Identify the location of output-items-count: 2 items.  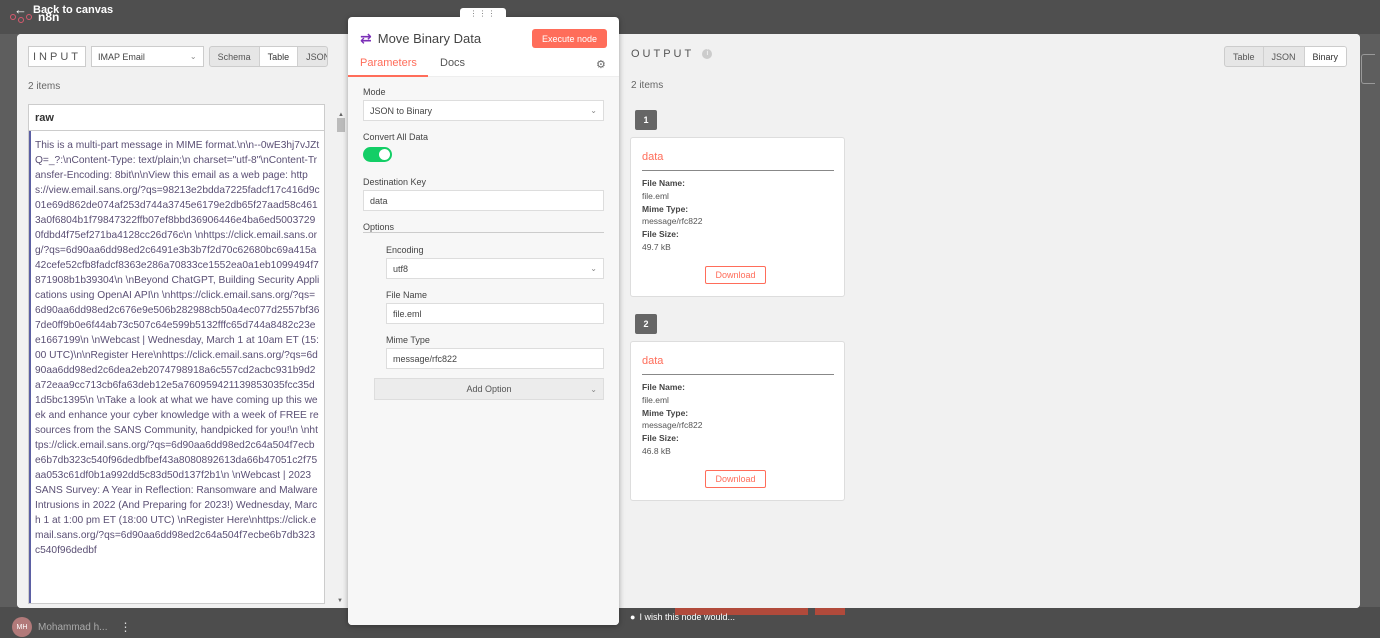
(647, 85).